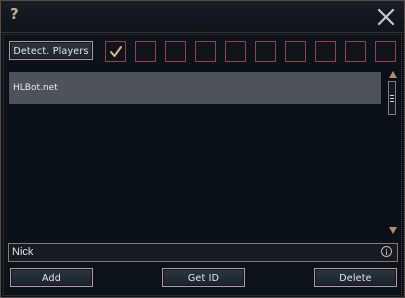 This screenshot has width=405, height=298. I want to click on check-mark-icon, so click(116, 51).